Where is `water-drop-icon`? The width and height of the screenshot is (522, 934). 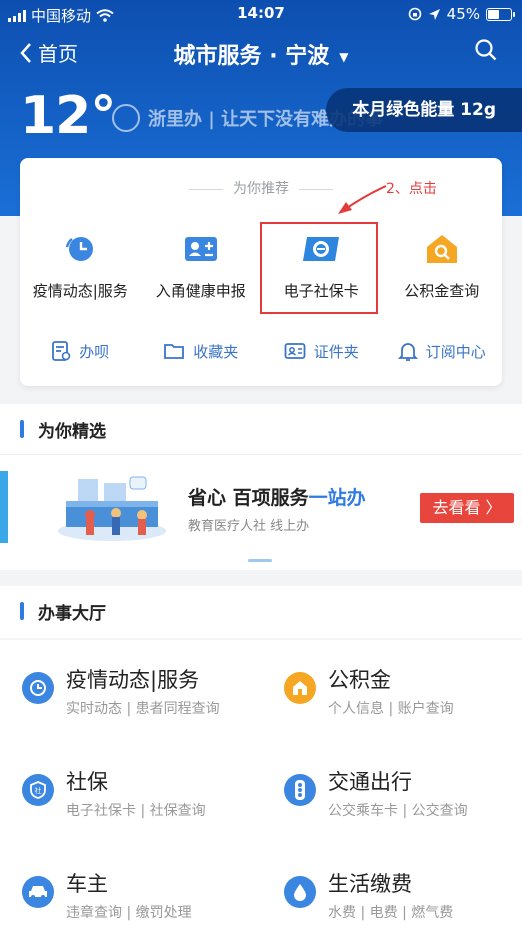
water-drop-icon is located at coordinates (300, 892).